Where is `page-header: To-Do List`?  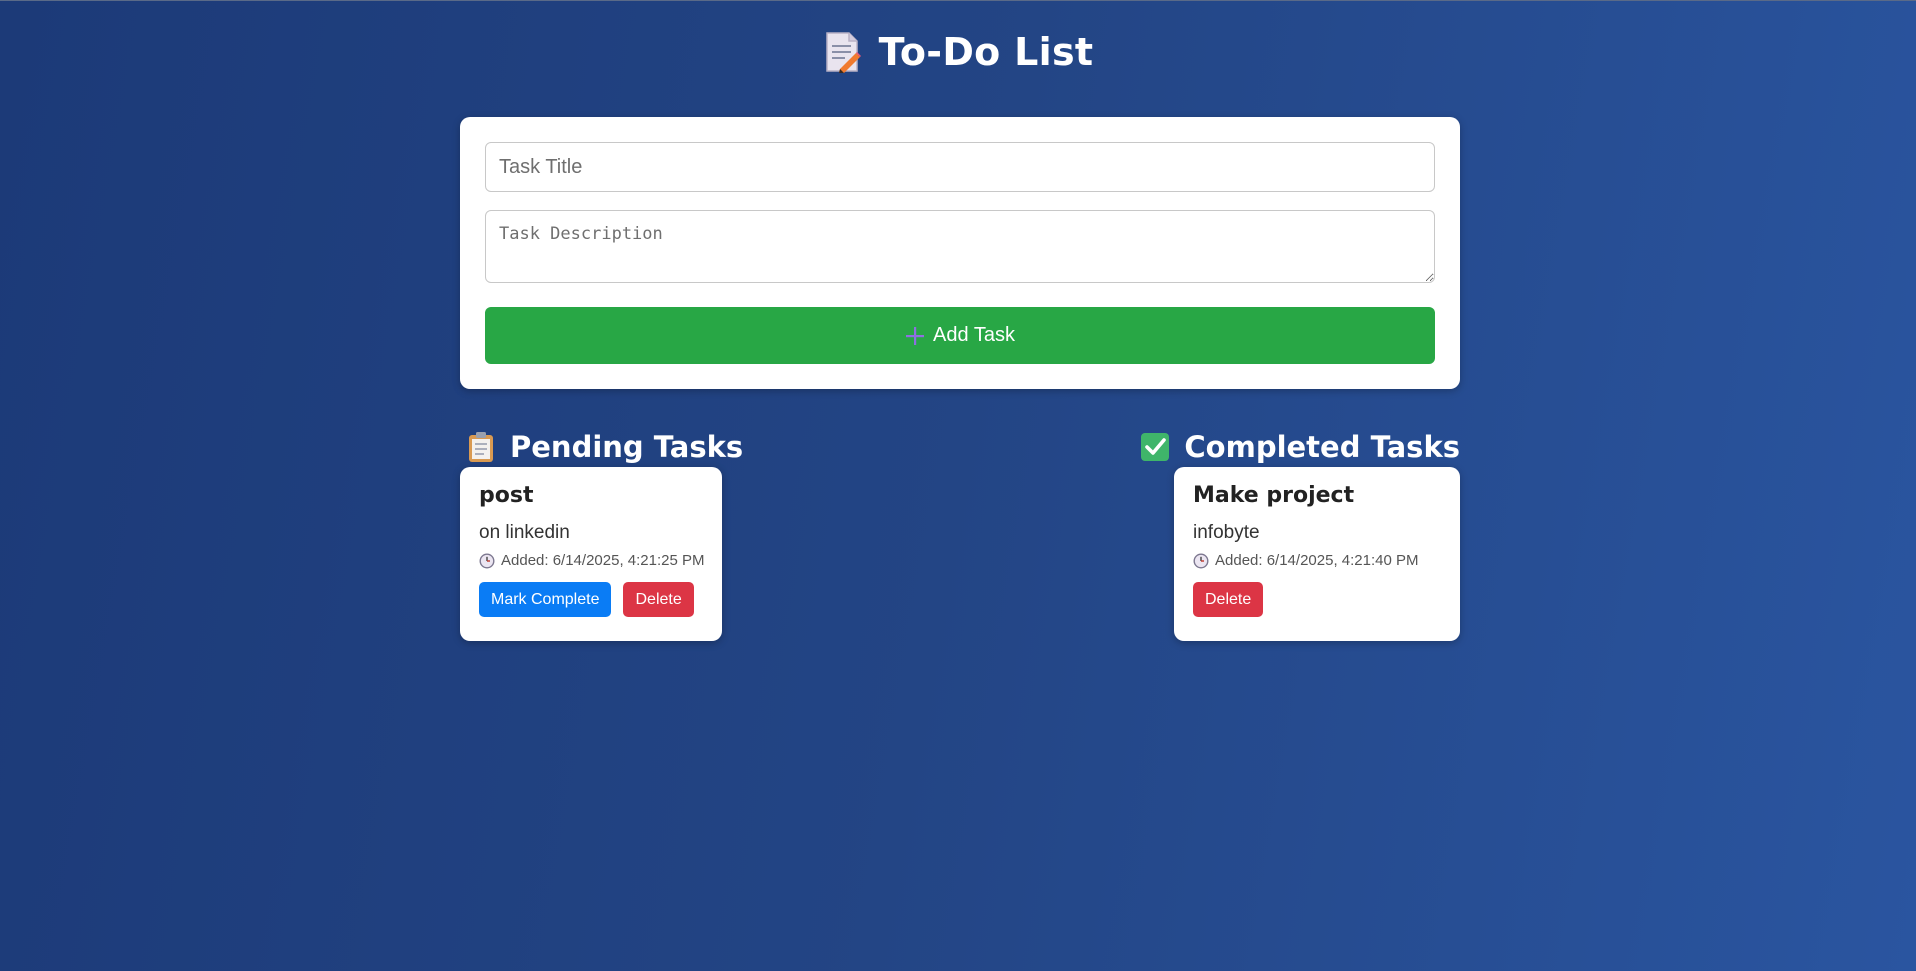 page-header: To-Do List is located at coordinates (958, 52).